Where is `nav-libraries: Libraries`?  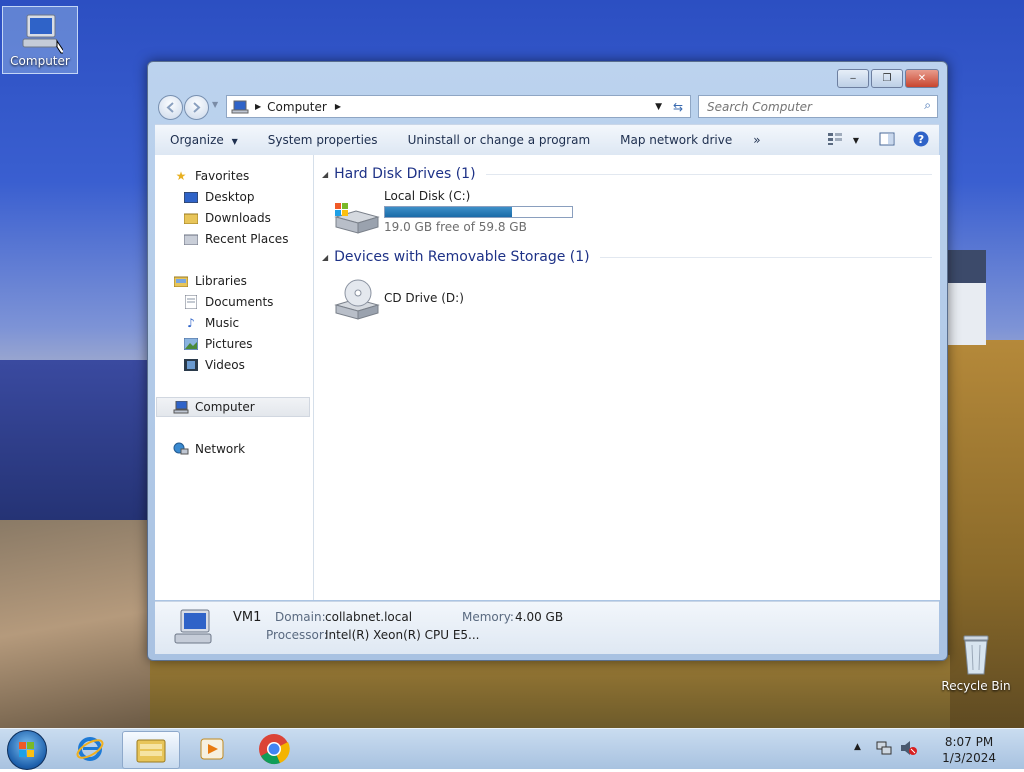
nav-libraries: Libraries is located at coordinates (252, 281).